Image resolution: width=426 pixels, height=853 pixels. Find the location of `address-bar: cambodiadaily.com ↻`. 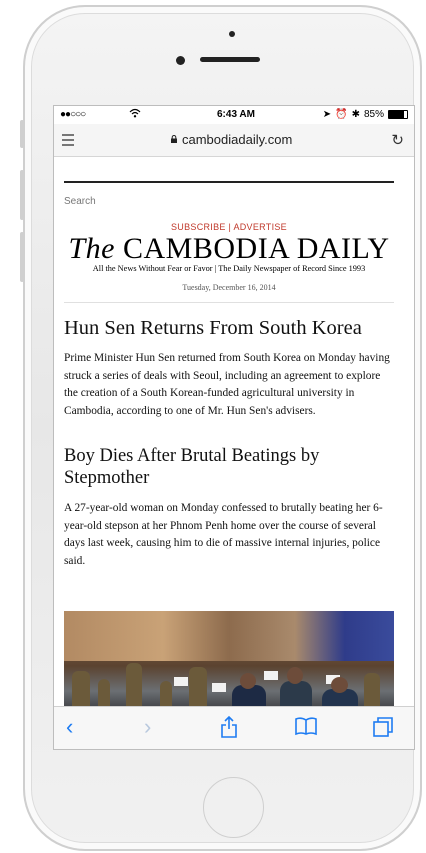

address-bar: cambodiadaily.com ↻ is located at coordinates (234, 140).